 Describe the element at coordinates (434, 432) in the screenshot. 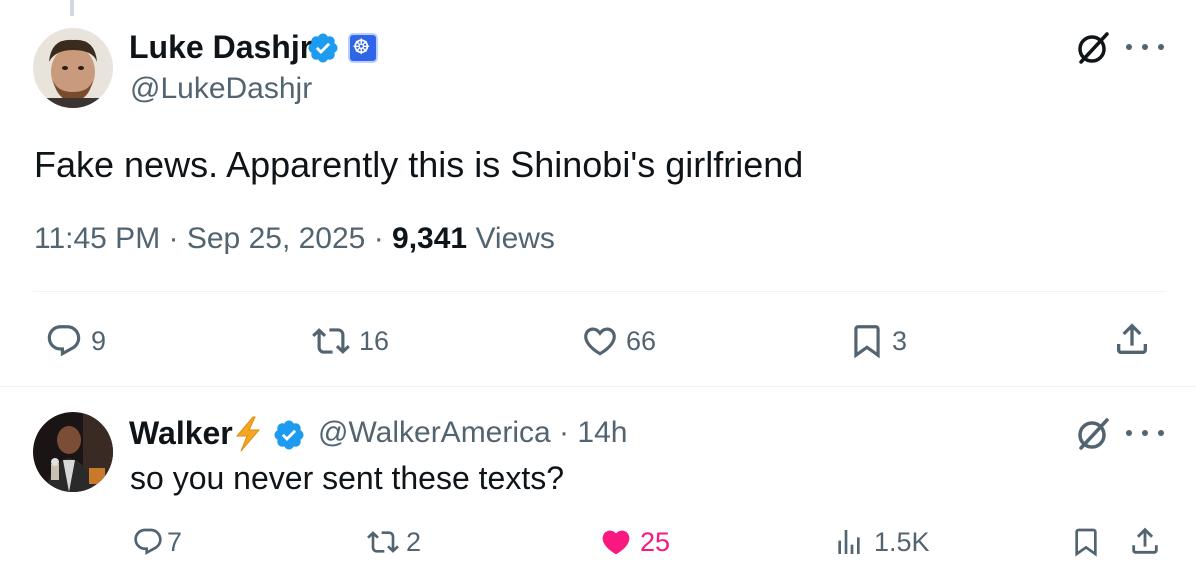

I see `reply-author-handle: @WalkerAmerica` at that location.